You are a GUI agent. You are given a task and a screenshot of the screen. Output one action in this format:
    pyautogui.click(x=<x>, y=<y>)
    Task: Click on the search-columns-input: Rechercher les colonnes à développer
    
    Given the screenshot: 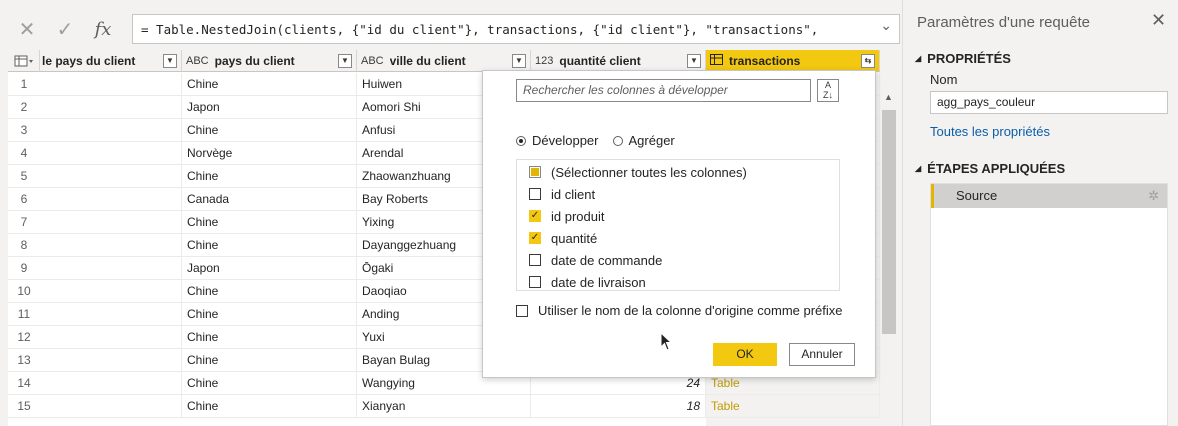 What is the action you would take?
    pyautogui.click(x=663, y=90)
    